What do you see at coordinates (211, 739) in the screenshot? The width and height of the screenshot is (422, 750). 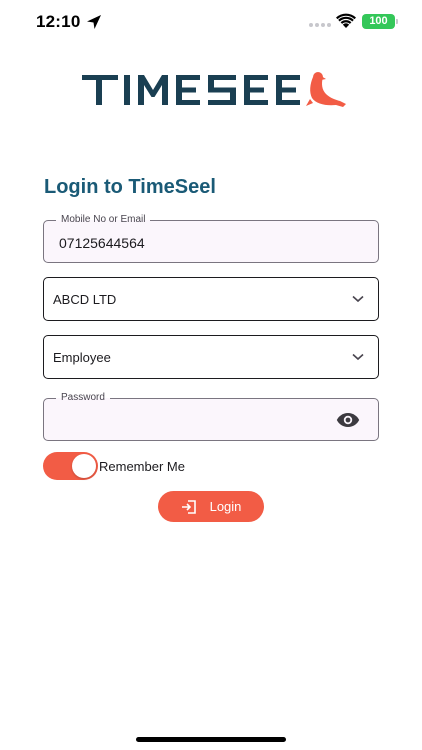 I see `home-indicator` at bounding box center [211, 739].